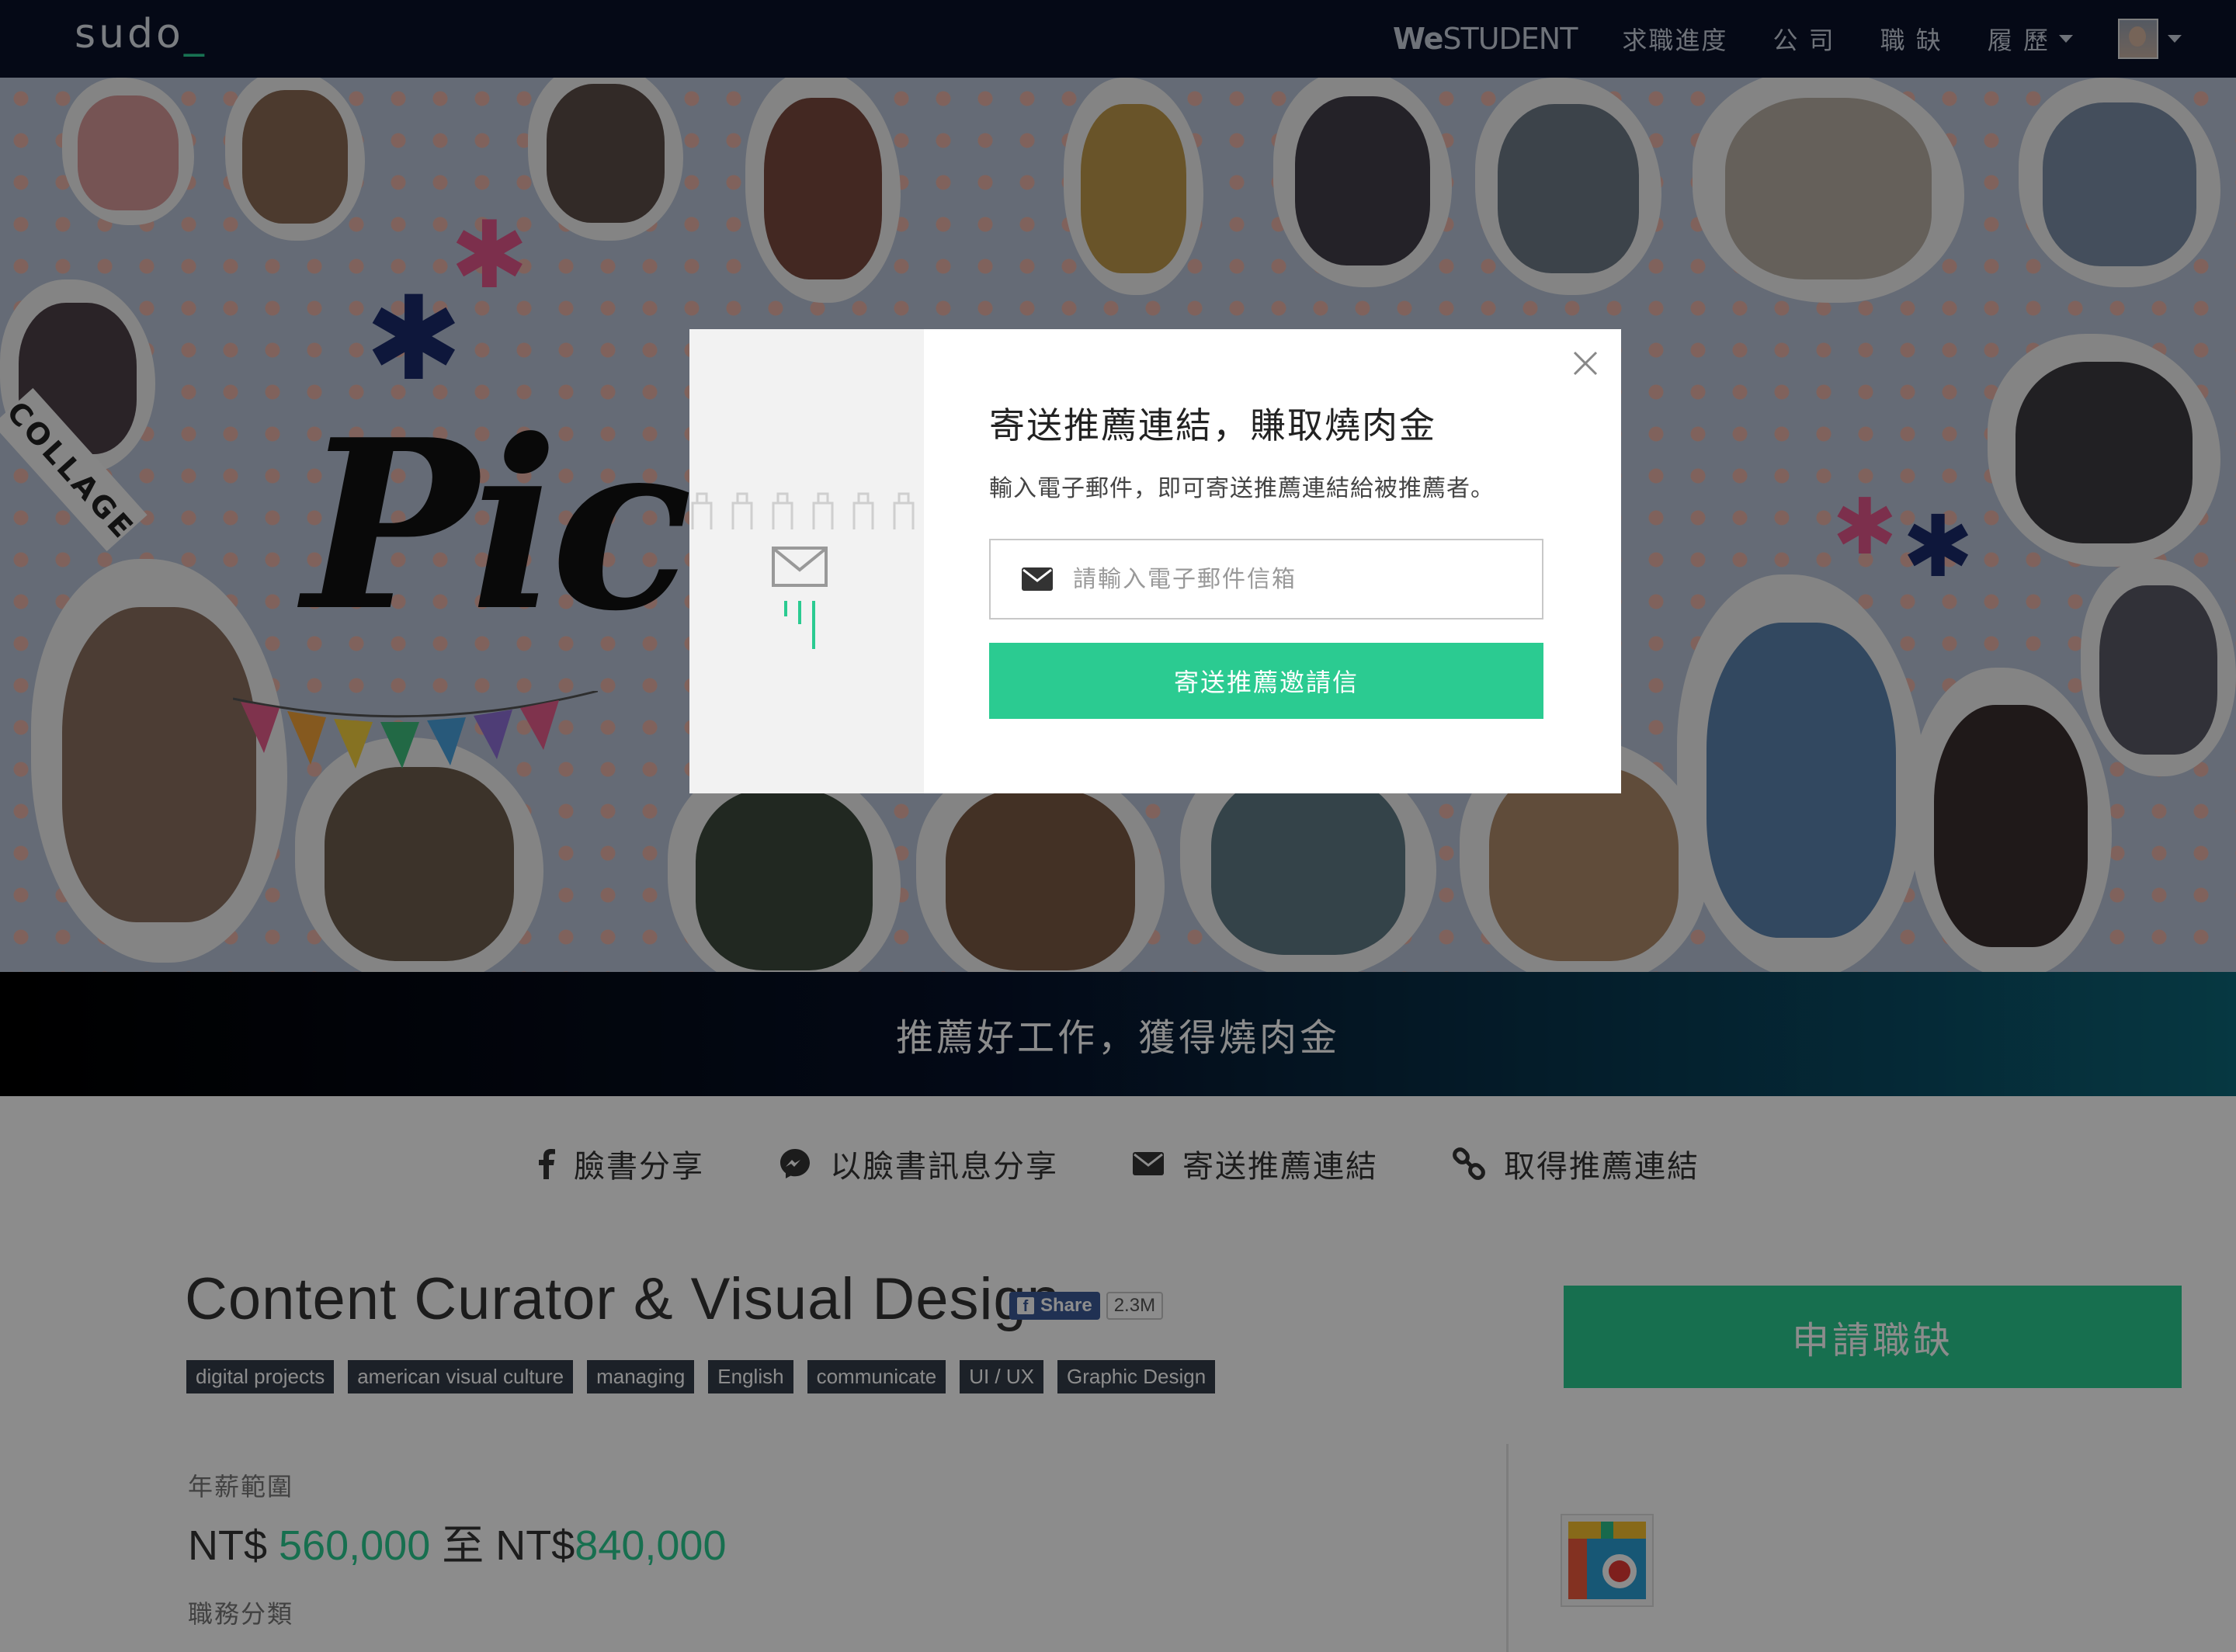 The width and height of the screenshot is (2236, 1652). I want to click on modal-illustration, so click(806, 561).